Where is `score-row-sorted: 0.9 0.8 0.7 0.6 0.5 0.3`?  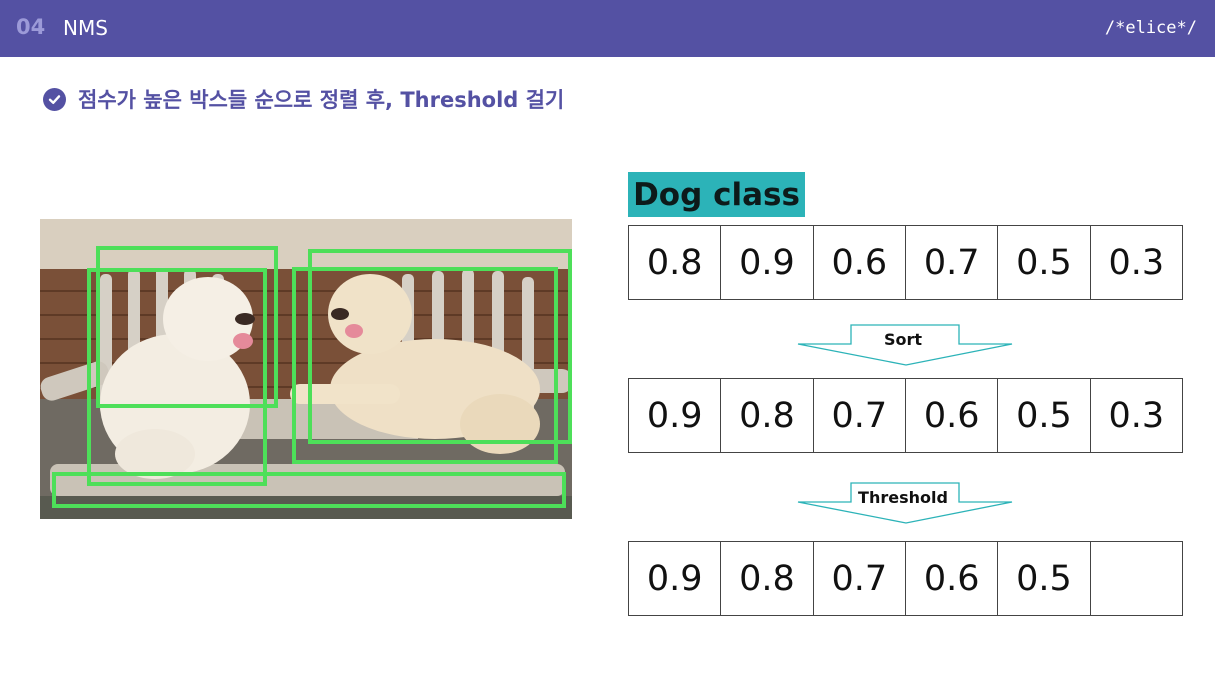 score-row-sorted: 0.9 0.8 0.7 0.6 0.5 0.3 is located at coordinates (905, 415).